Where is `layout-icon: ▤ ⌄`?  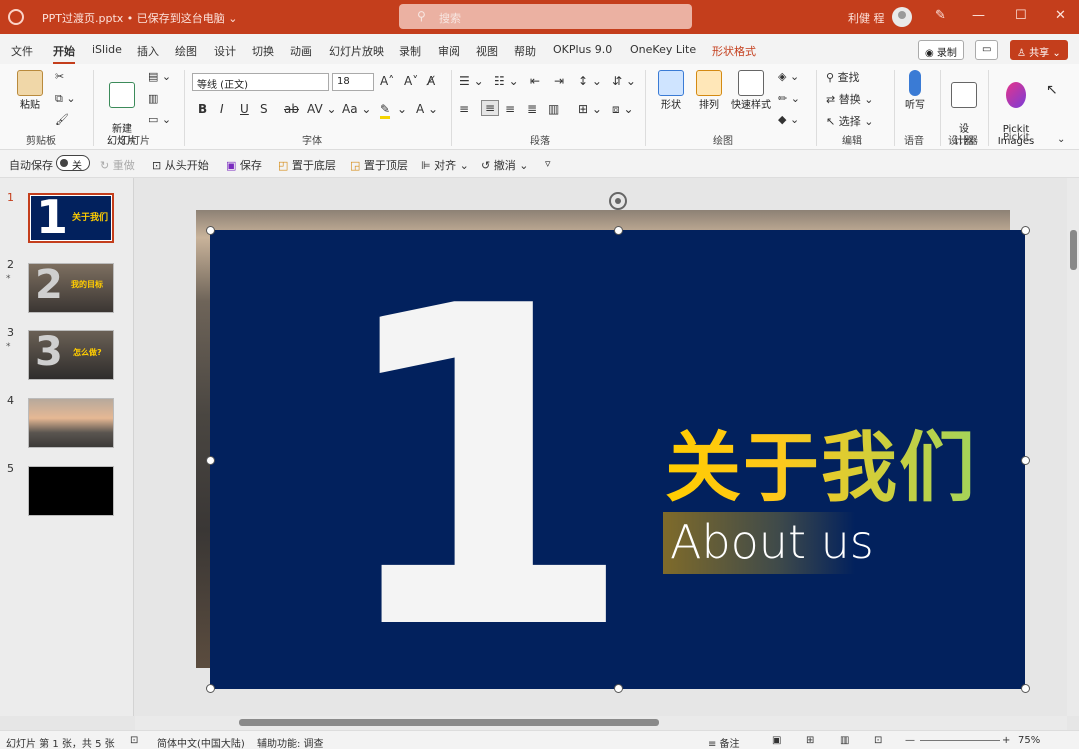 layout-icon: ▤ ⌄ is located at coordinates (159, 76).